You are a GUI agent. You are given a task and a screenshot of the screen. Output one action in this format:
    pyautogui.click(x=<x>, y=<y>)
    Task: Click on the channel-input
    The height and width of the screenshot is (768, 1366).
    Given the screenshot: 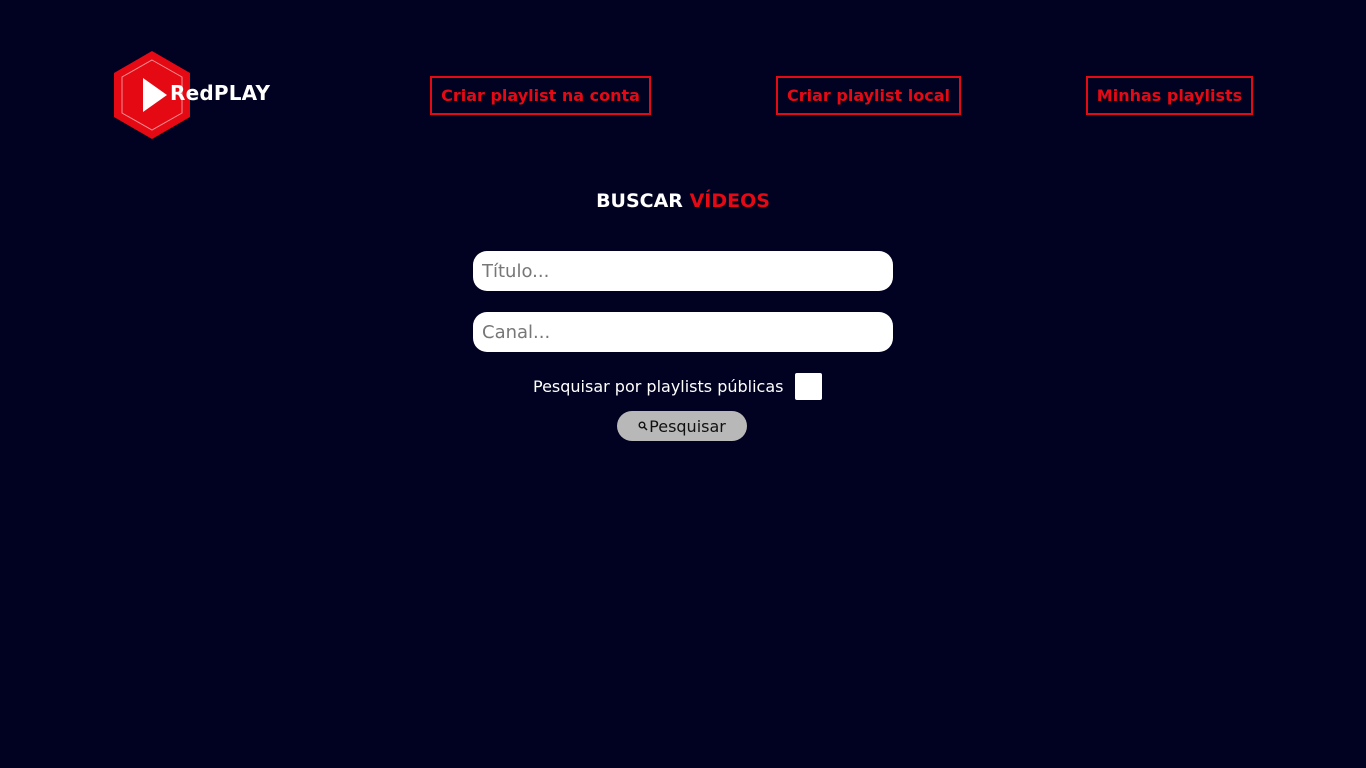 What is the action you would take?
    pyautogui.click(x=683, y=332)
    